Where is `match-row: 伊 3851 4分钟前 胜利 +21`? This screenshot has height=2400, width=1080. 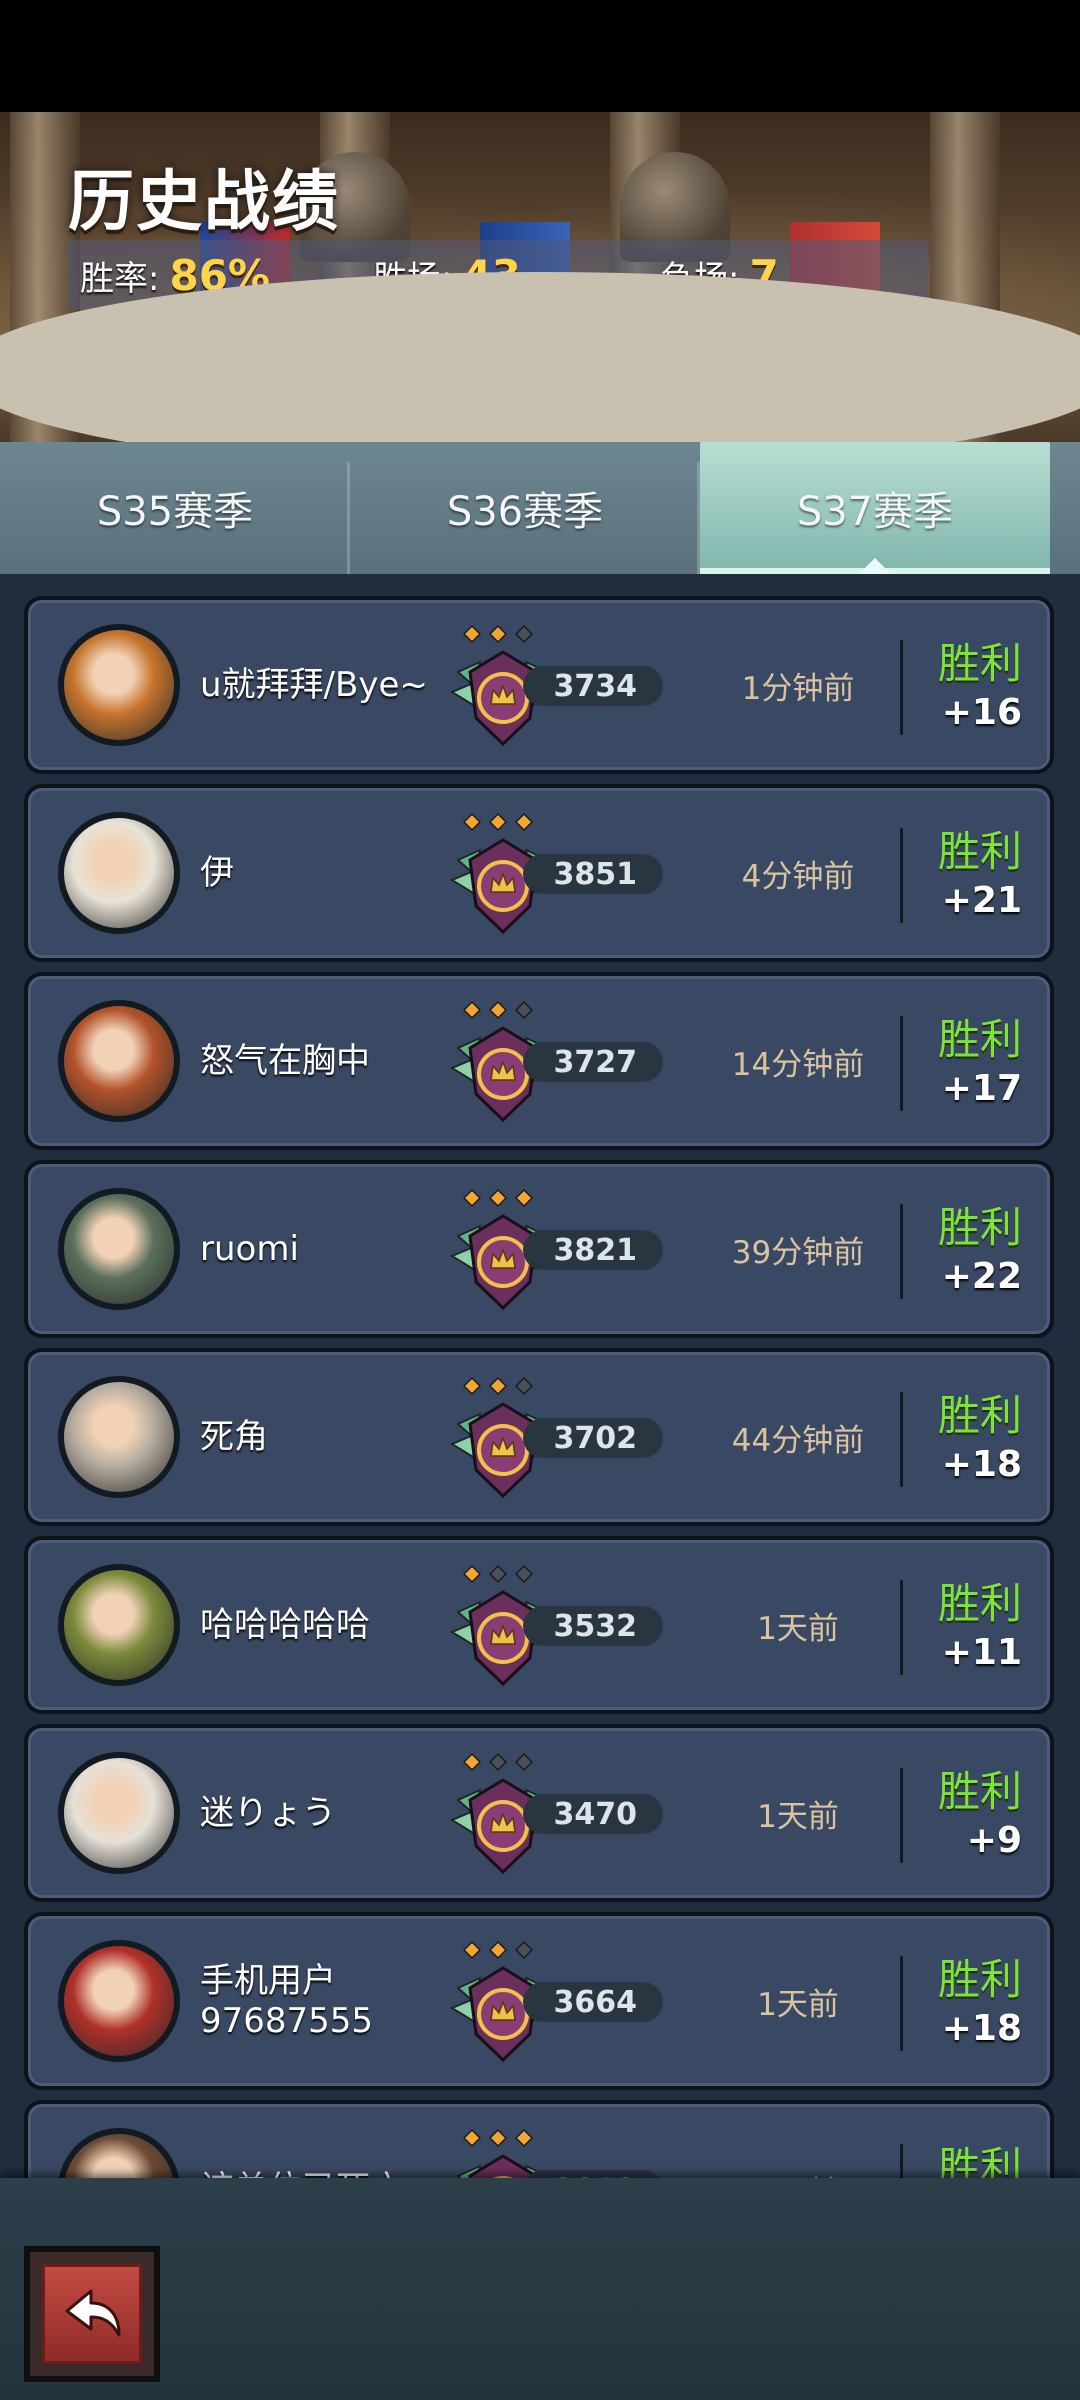 match-row: 伊 3851 4分钟前 胜利 +21 is located at coordinates (539, 873).